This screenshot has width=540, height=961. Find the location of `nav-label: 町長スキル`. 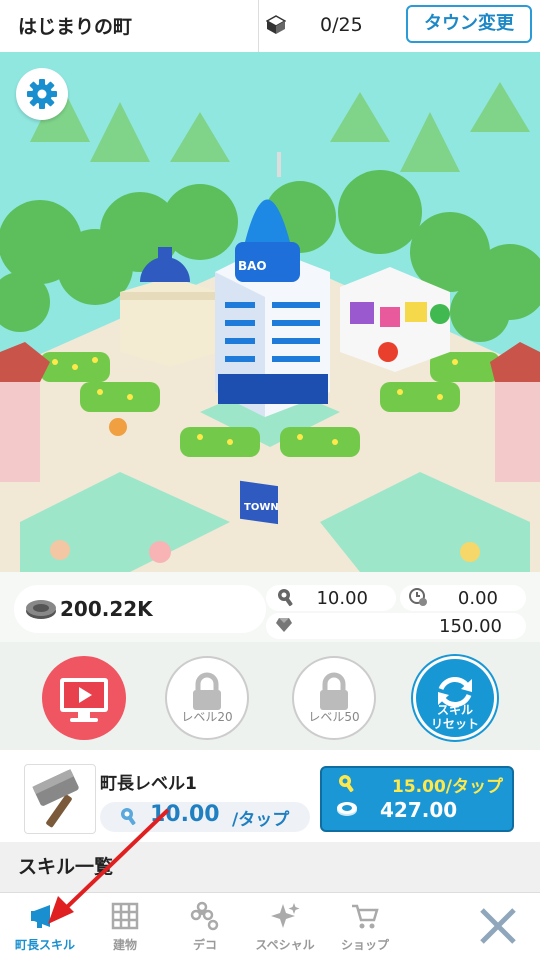

nav-label: 町長スキル is located at coordinates (44, 945).